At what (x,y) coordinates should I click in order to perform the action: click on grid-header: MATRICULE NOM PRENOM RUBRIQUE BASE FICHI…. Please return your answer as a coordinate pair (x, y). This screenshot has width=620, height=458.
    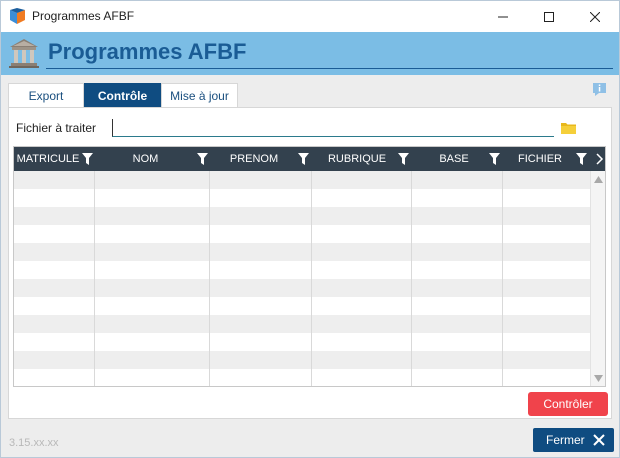
    Looking at the image, I should click on (309, 159).